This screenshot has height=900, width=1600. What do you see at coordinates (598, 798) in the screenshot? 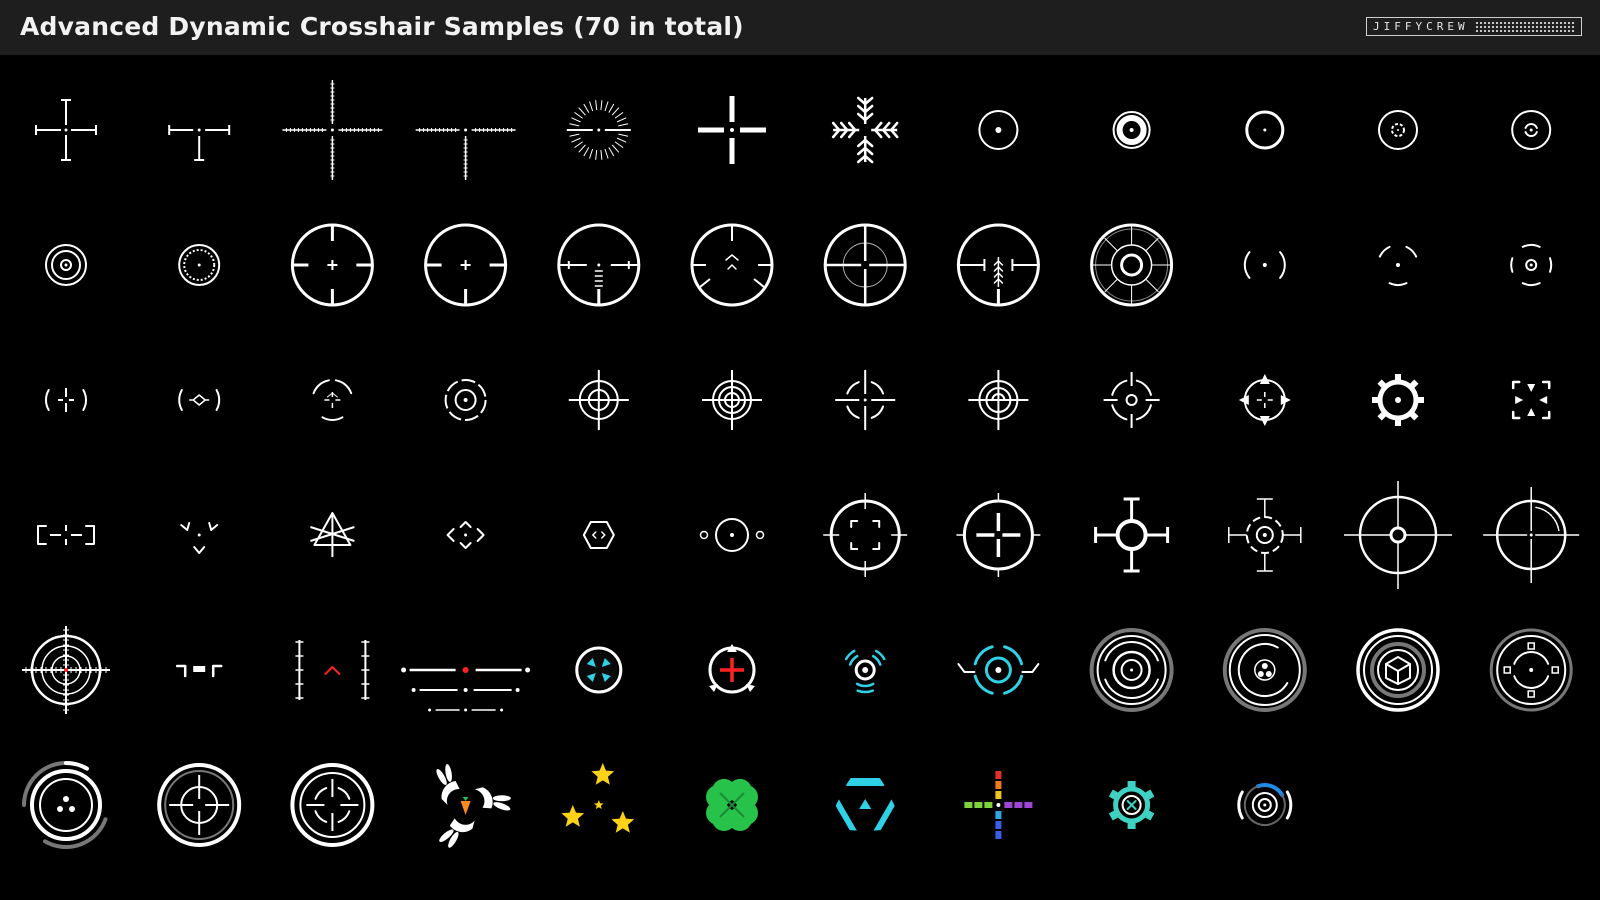
I see `crosshair-three-stars` at bounding box center [598, 798].